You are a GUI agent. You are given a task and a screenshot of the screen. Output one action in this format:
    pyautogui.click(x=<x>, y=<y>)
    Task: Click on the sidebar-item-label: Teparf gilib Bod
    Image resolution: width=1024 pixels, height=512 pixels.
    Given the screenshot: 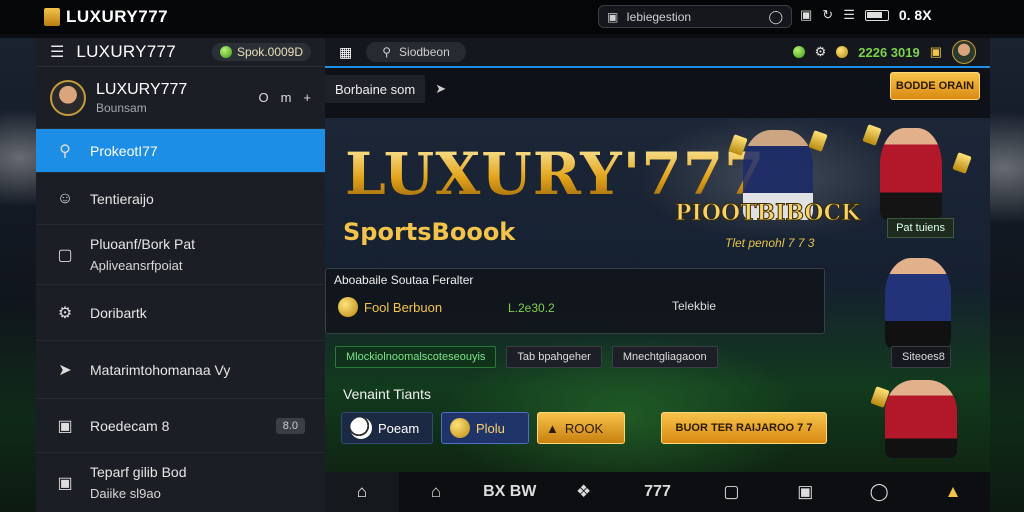 What is the action you would take?
    pyautogui.click(x=138, y=472)
    